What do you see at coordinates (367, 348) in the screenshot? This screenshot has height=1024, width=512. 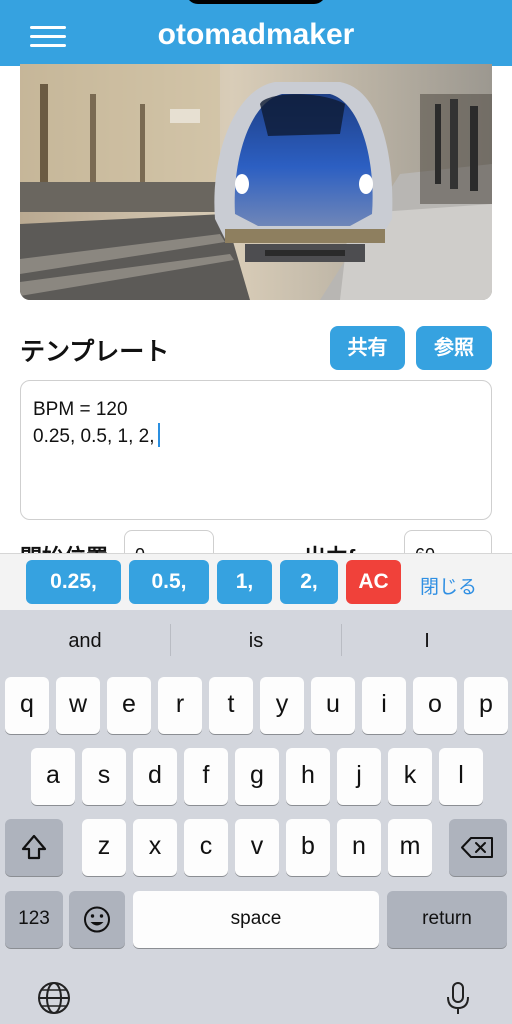 I see `share-button: 共有` at bounding box center [367, 348].